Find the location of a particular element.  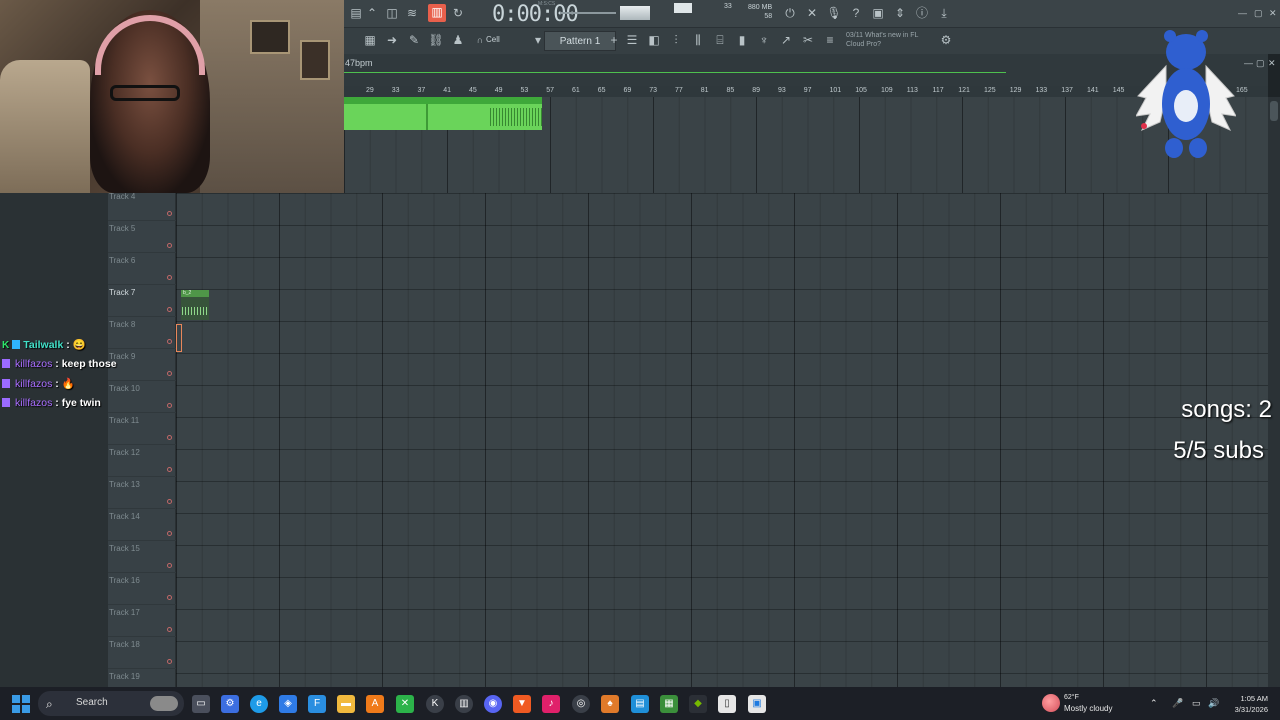

menu-icon: ▤ is located at coordinates (356, 13).